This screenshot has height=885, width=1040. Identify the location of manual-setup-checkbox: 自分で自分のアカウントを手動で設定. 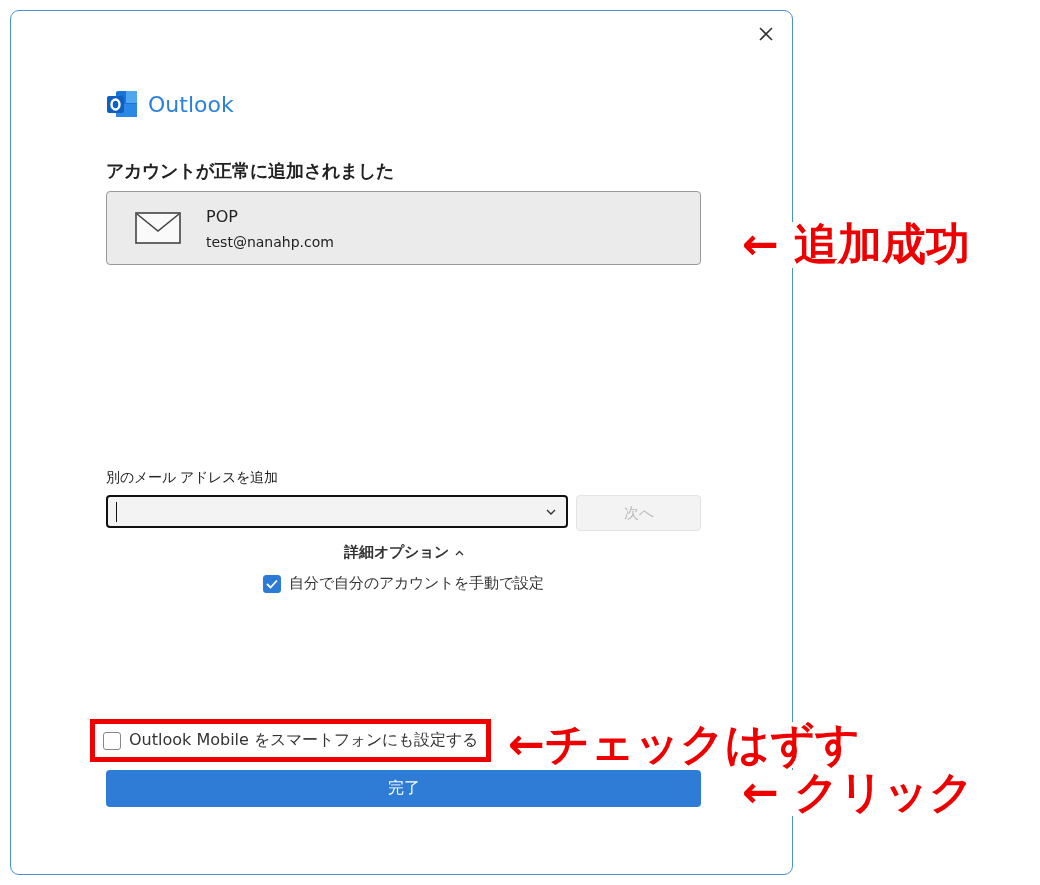
(403, 583).